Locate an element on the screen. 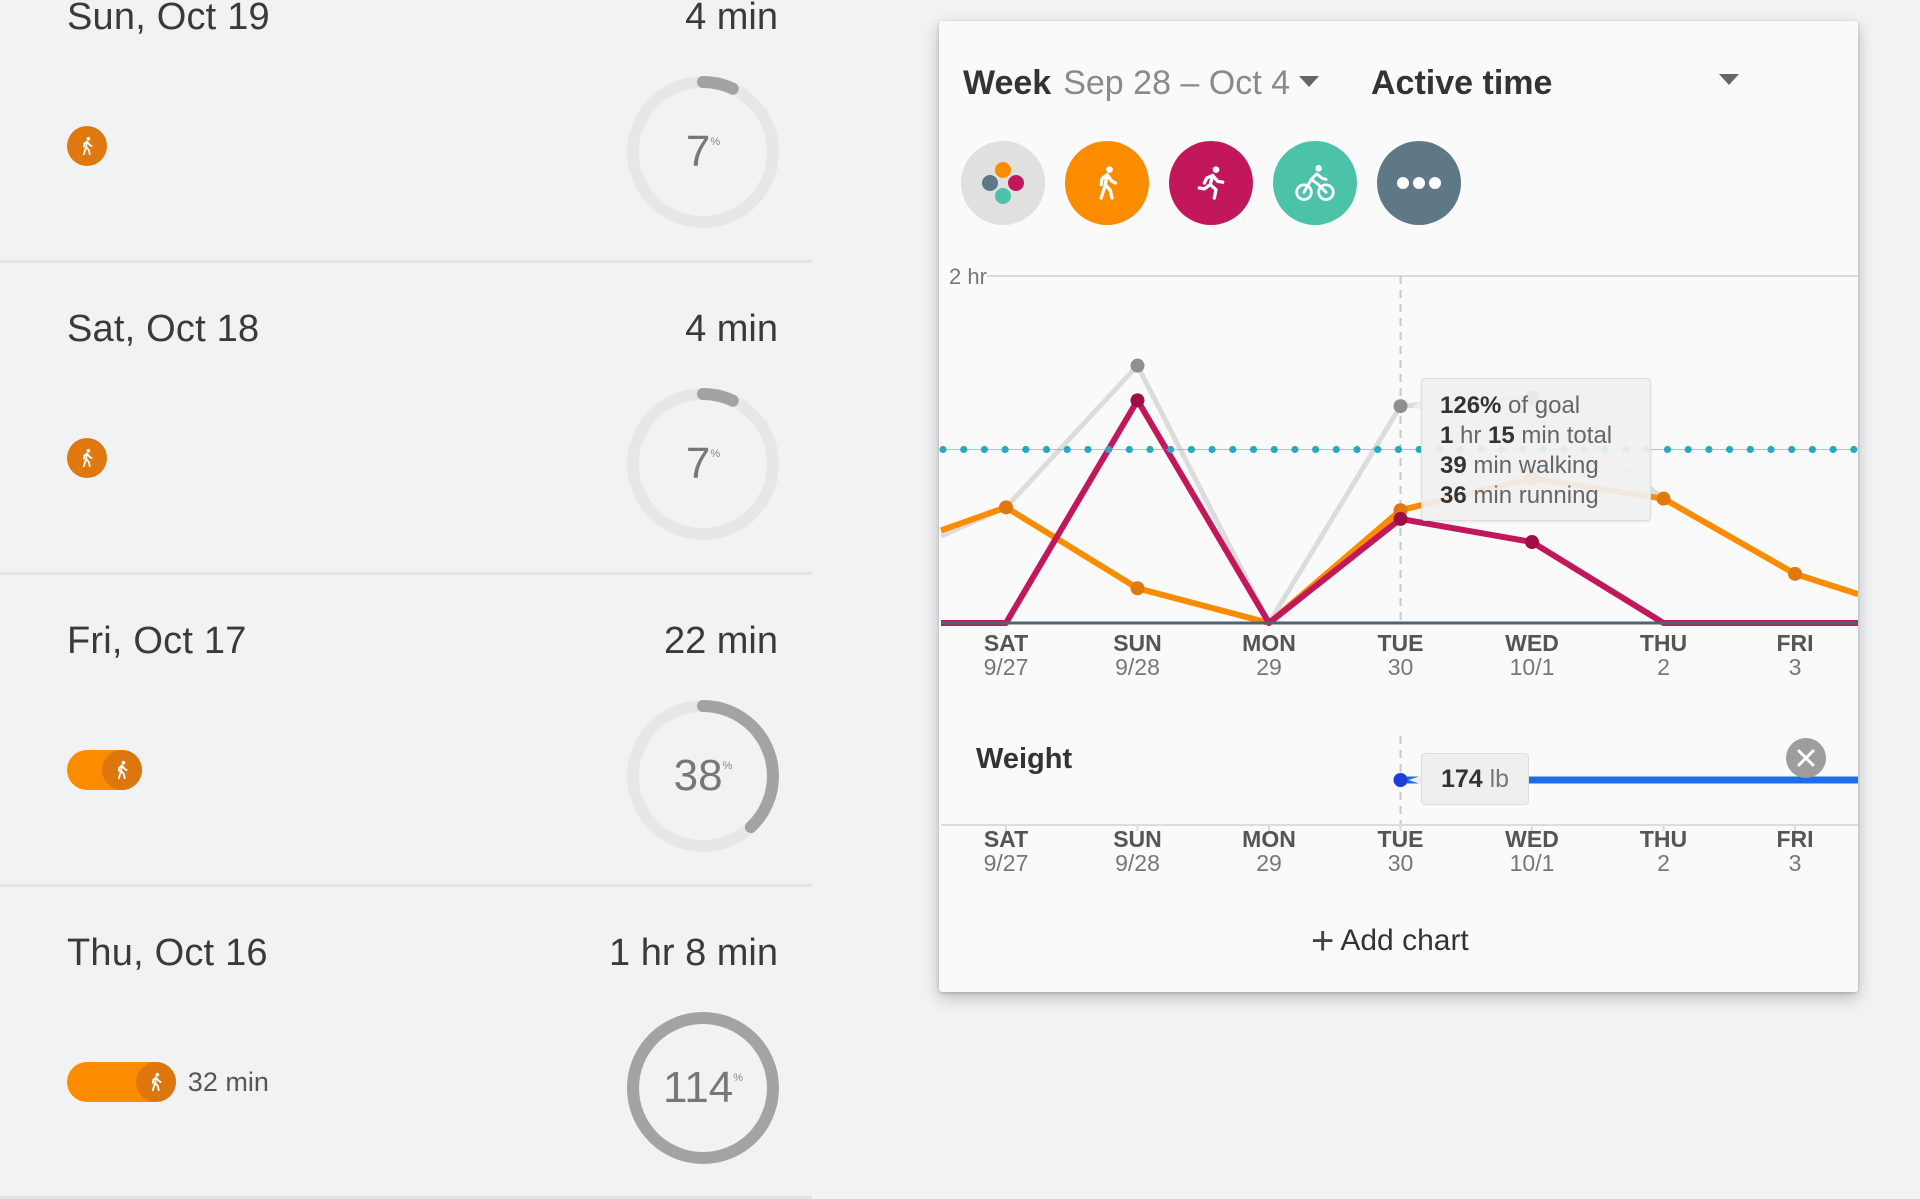 Image resolution: width=1920 pixels, height=1199 pixels. weight-x-tick-date: 2 is located at coordinates (1663, 863).